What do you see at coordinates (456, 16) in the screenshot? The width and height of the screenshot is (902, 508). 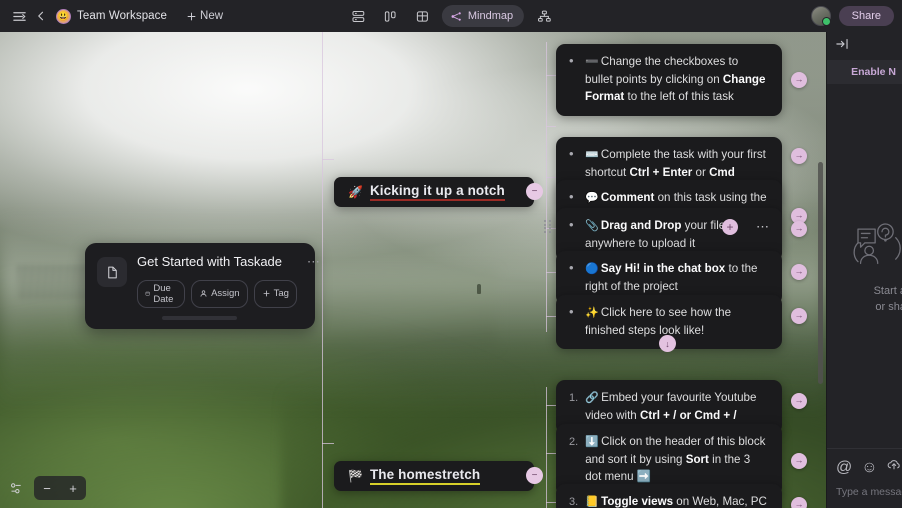 I see `mindmap-icon` at bounding box center [456, 16].